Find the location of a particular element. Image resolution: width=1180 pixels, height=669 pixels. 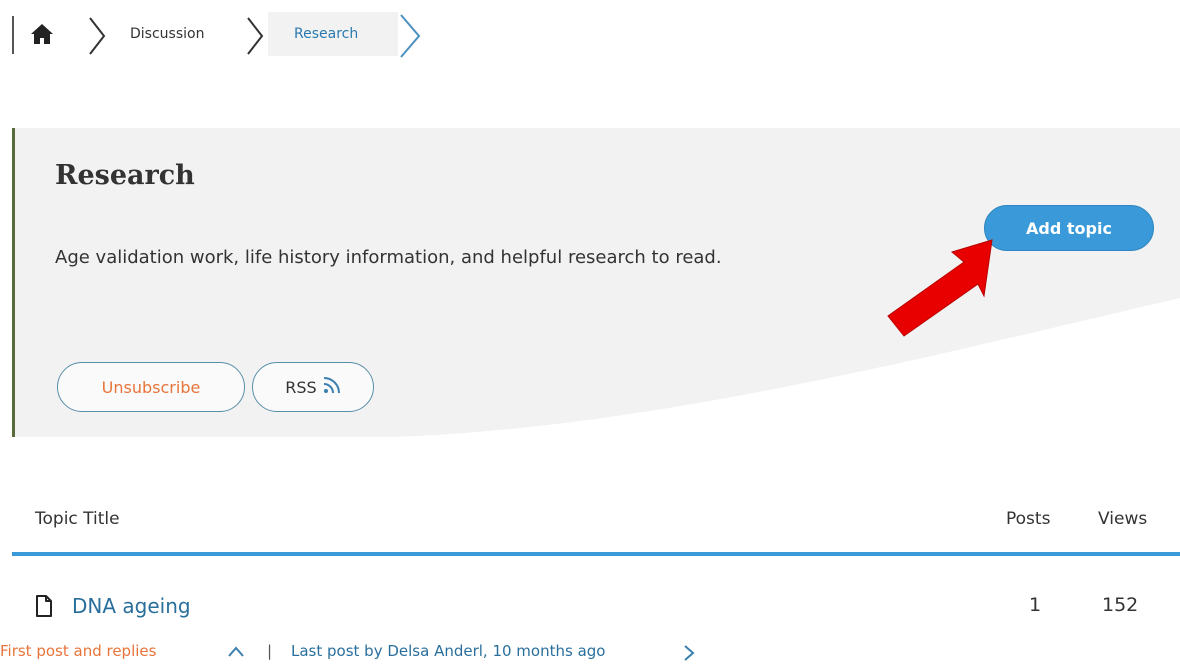

breadcrumb-discussion: Discussion is located at coordinates (167, 34).